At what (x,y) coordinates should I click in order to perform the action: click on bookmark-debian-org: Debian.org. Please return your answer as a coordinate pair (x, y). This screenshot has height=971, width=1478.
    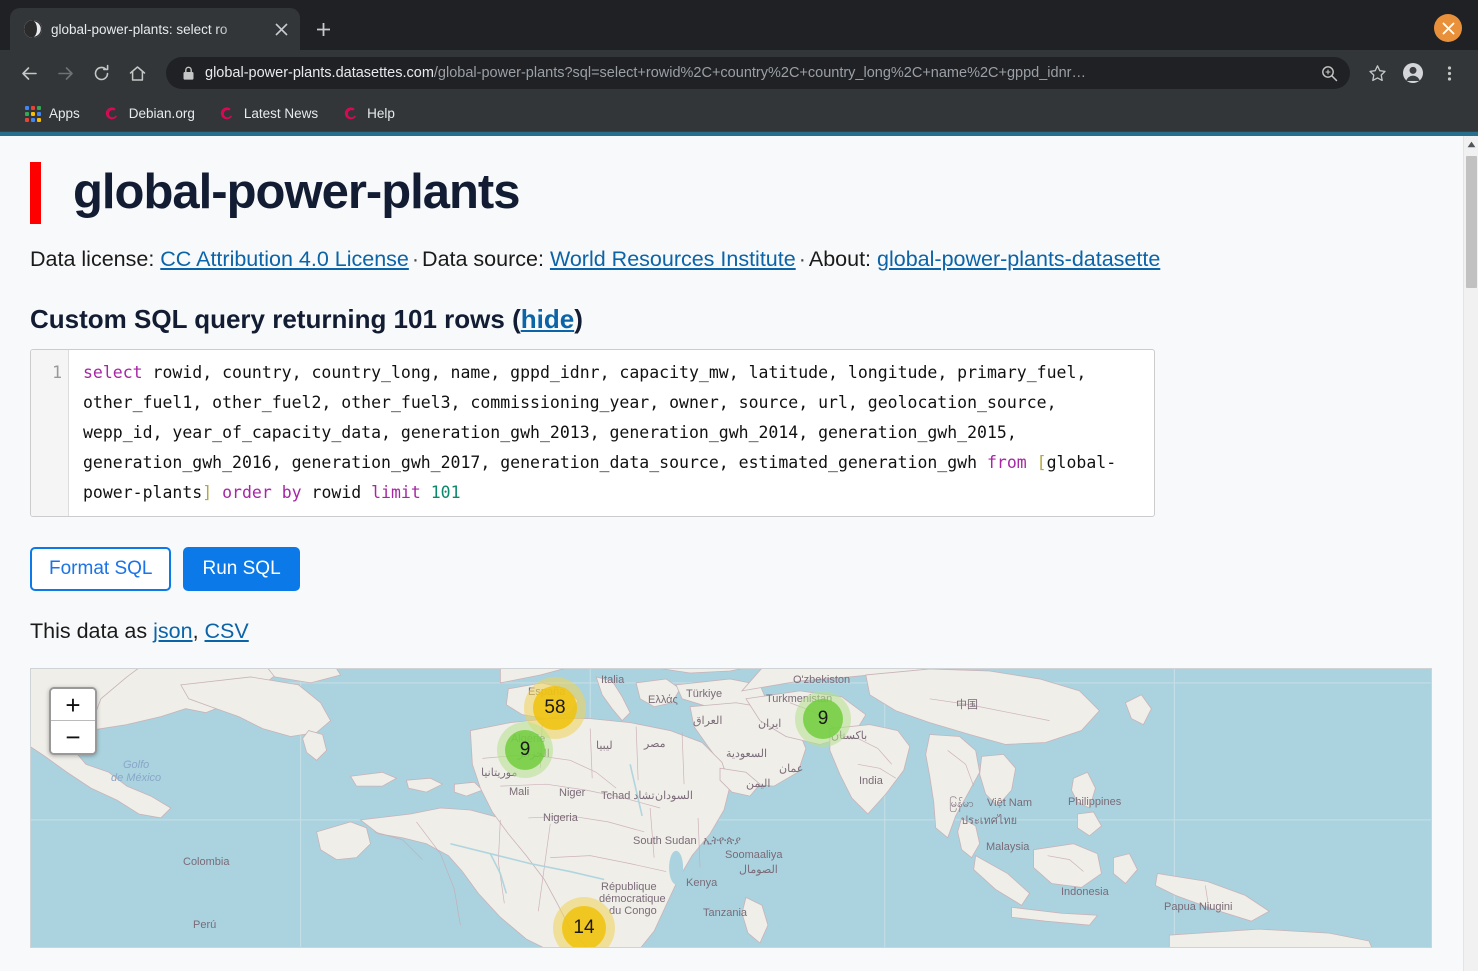
    Looking at the image, I should click on (149, 113).